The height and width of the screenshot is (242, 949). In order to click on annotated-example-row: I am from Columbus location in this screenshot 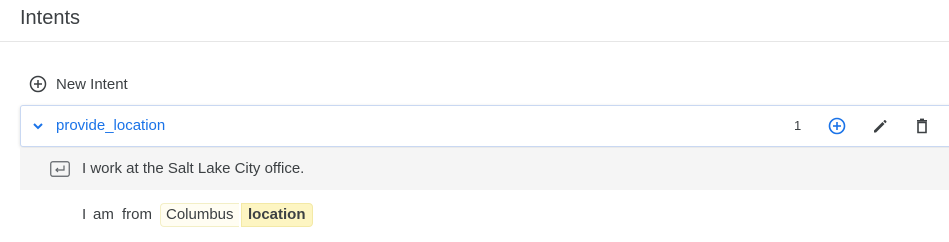, I will do `click(484, 215)`.